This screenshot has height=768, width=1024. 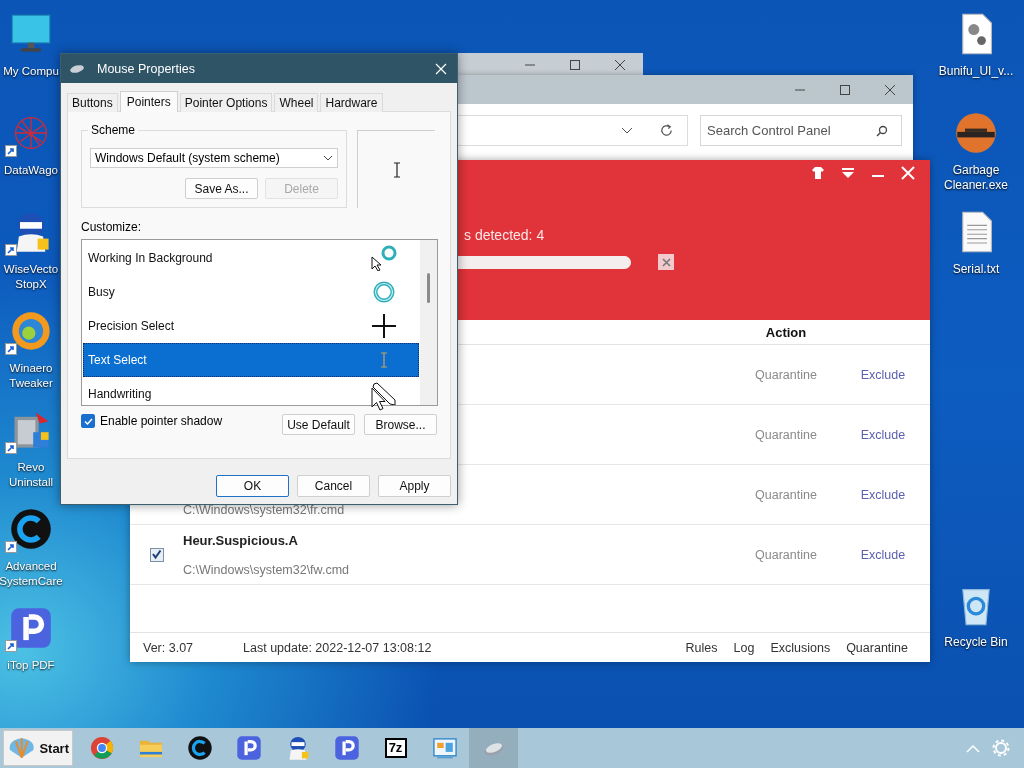 What do you see at coordinates (264, 509) in the screenshot?
I see `file-path: C:\Windows\system32\fr.cmd` at bounding box center [264, 509].